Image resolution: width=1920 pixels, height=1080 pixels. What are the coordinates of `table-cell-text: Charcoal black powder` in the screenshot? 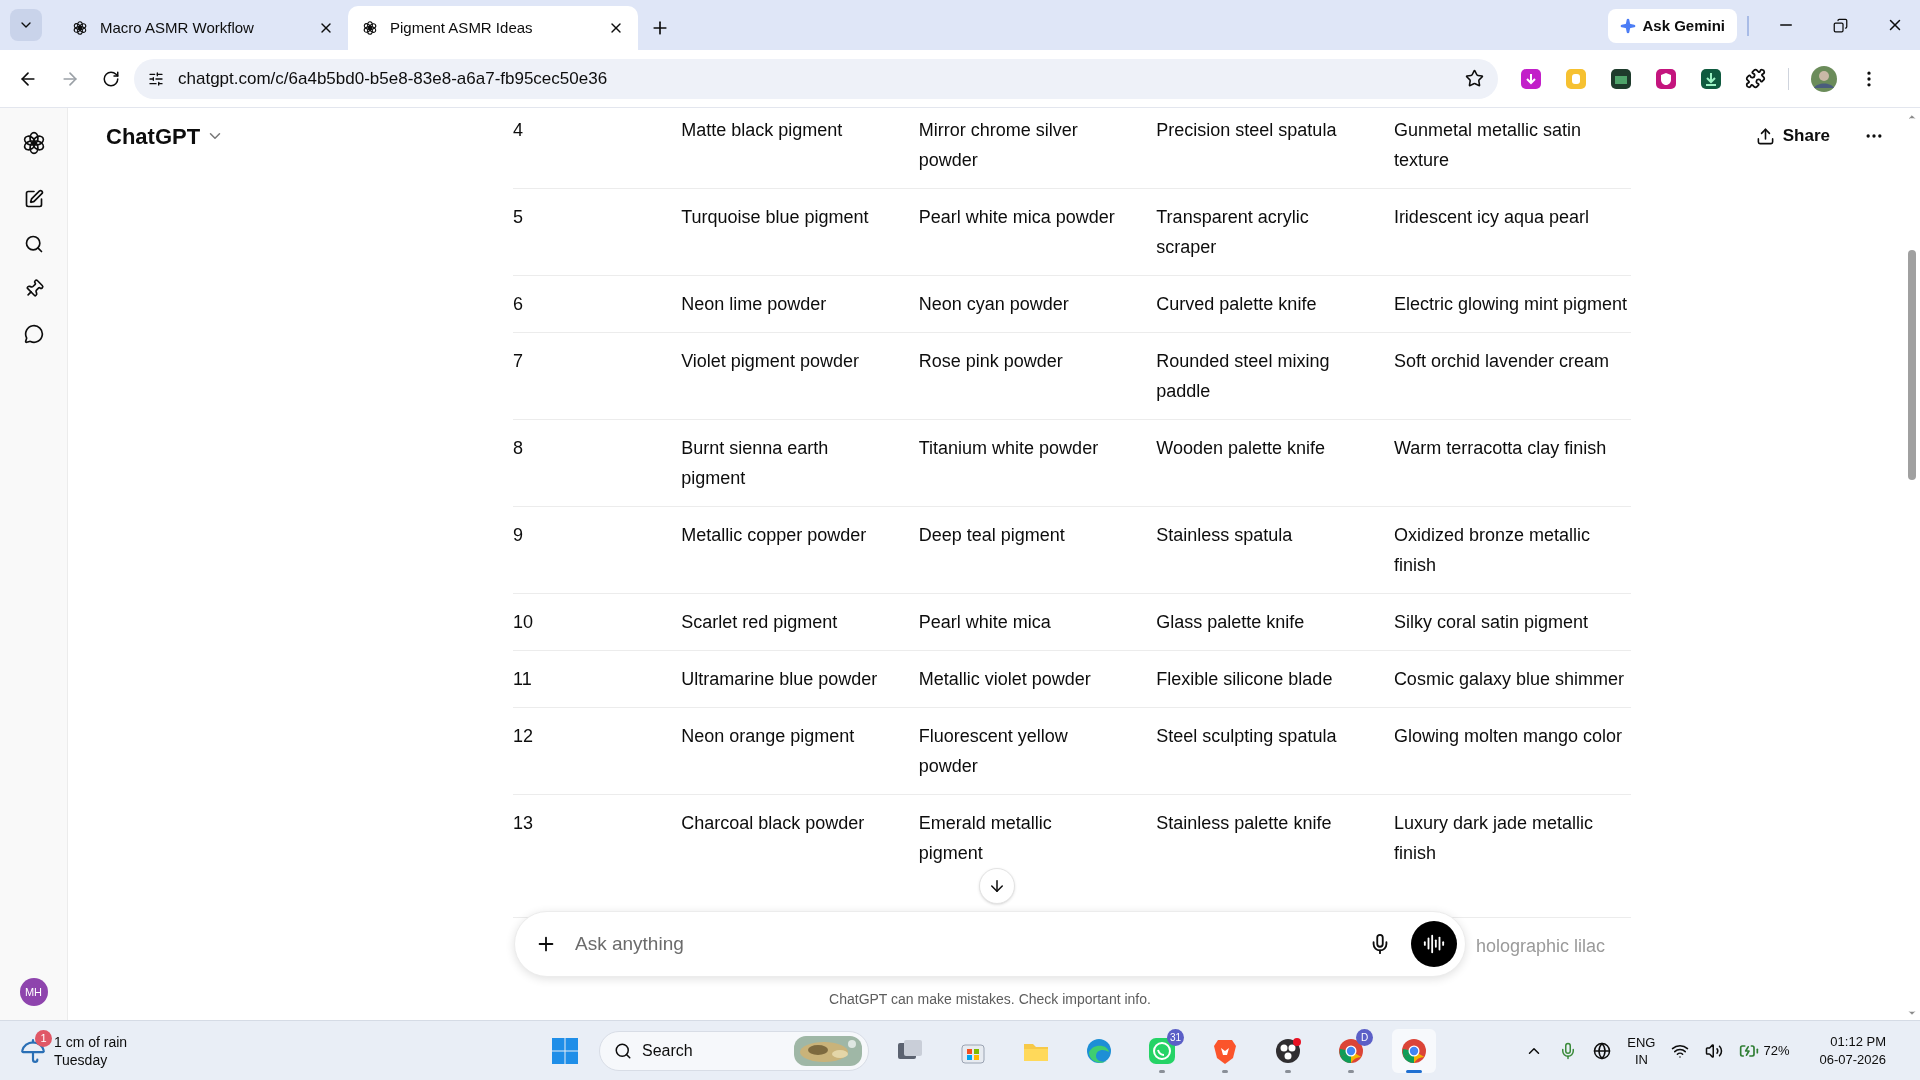 It's located at (773, 823).